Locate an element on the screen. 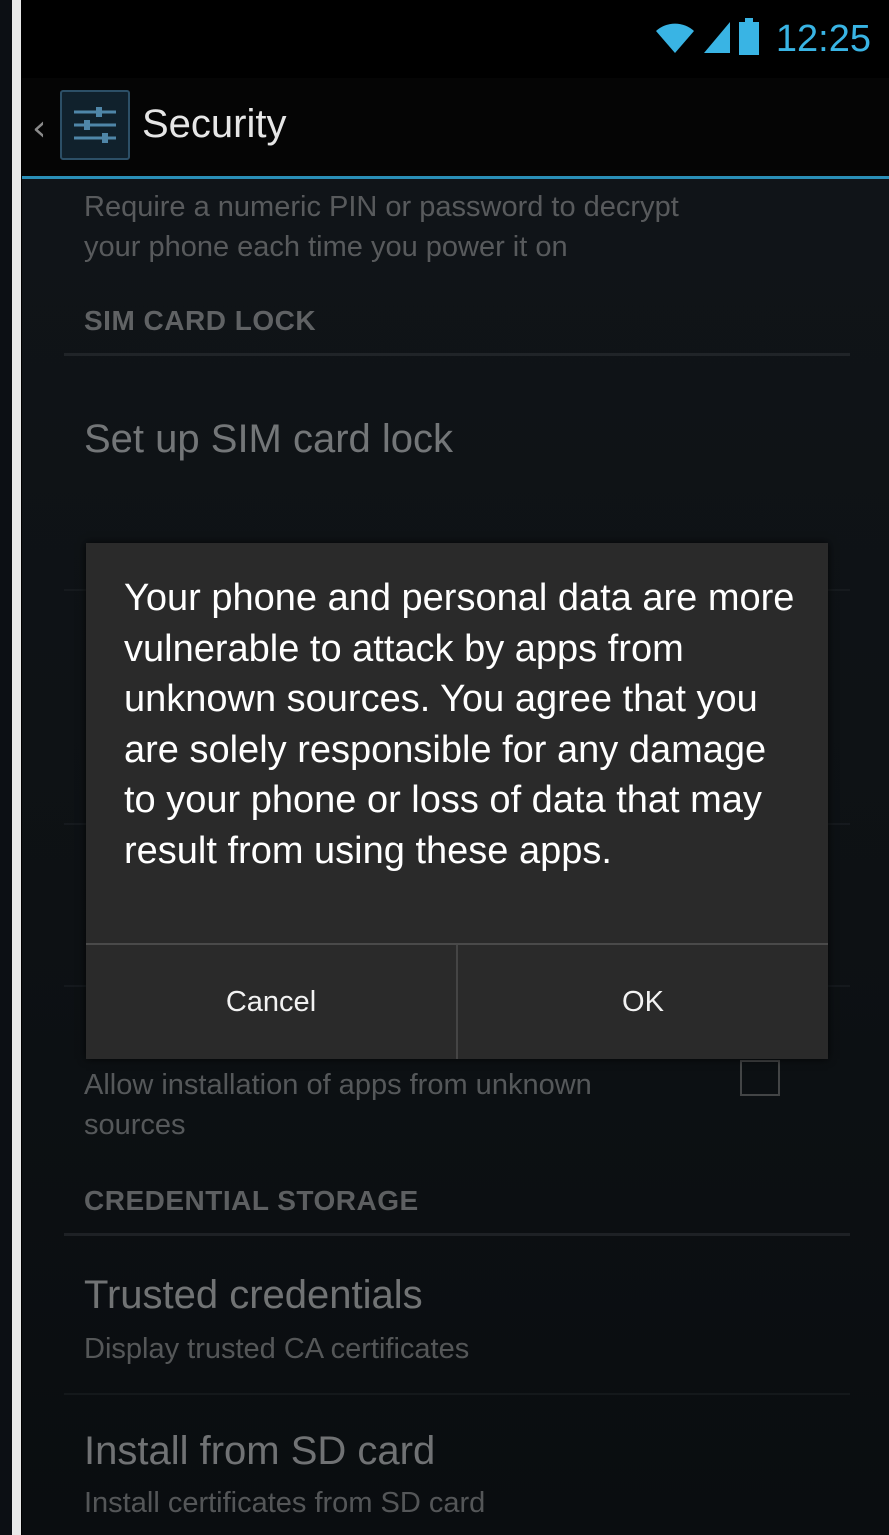 This screenshot has width=889, height=1535. battery-icon is located at coordinates (749, 39).